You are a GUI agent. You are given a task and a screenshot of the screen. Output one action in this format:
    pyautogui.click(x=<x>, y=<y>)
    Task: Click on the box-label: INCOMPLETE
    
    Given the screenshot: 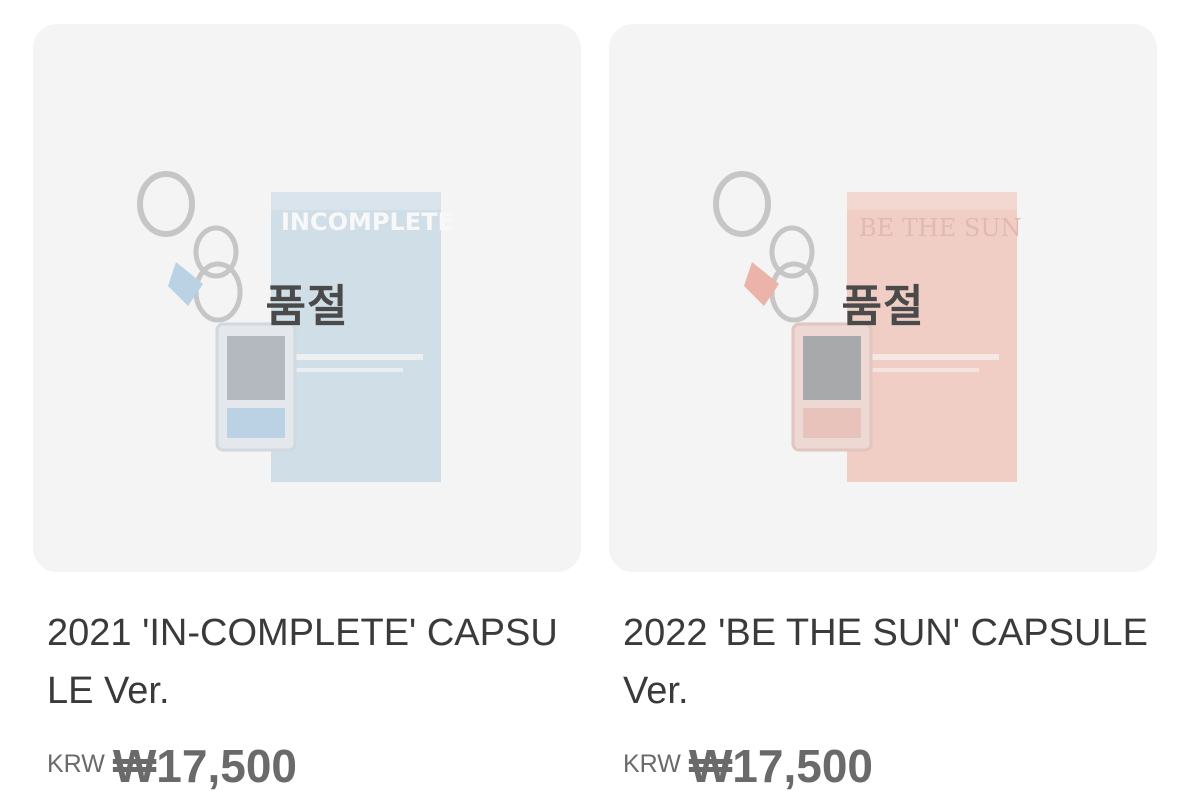 What is the action you would take?
    pyautogui.click(x=367, y=222)
    